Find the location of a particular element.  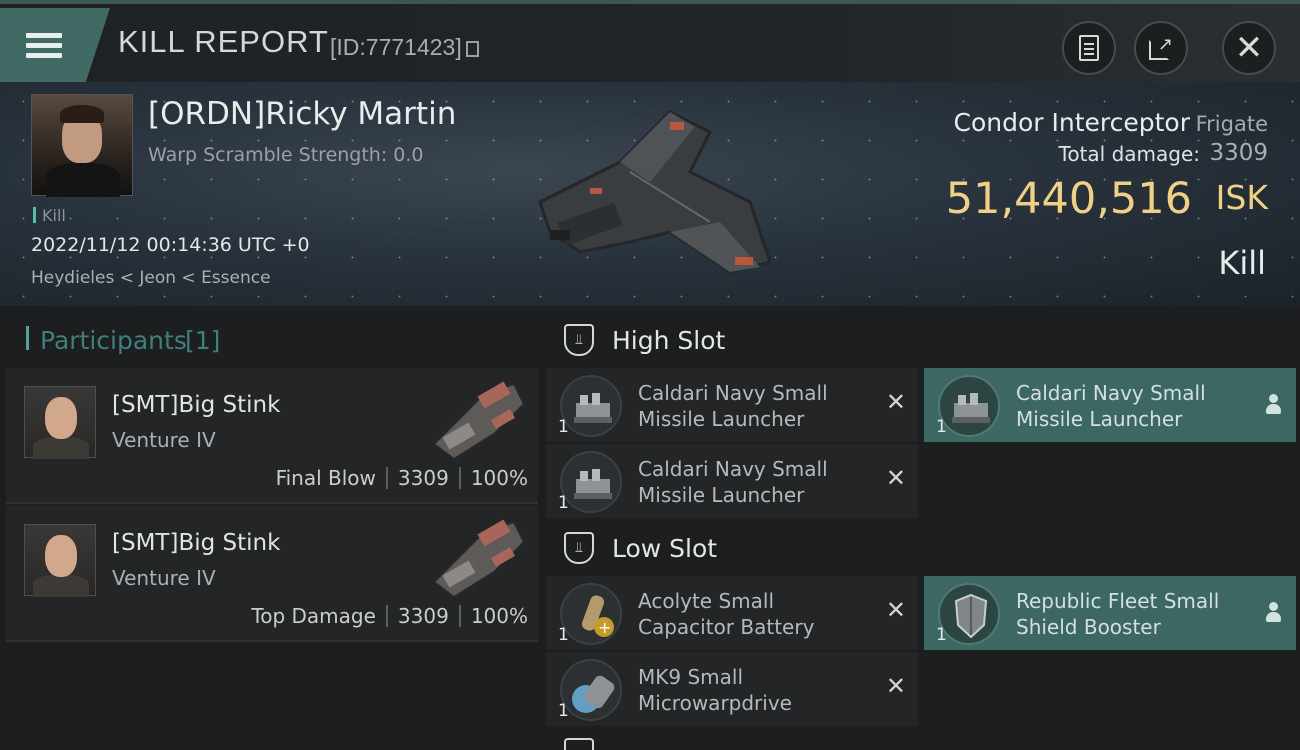

participant-role: Top Damage is located at coordinates (313, 616).